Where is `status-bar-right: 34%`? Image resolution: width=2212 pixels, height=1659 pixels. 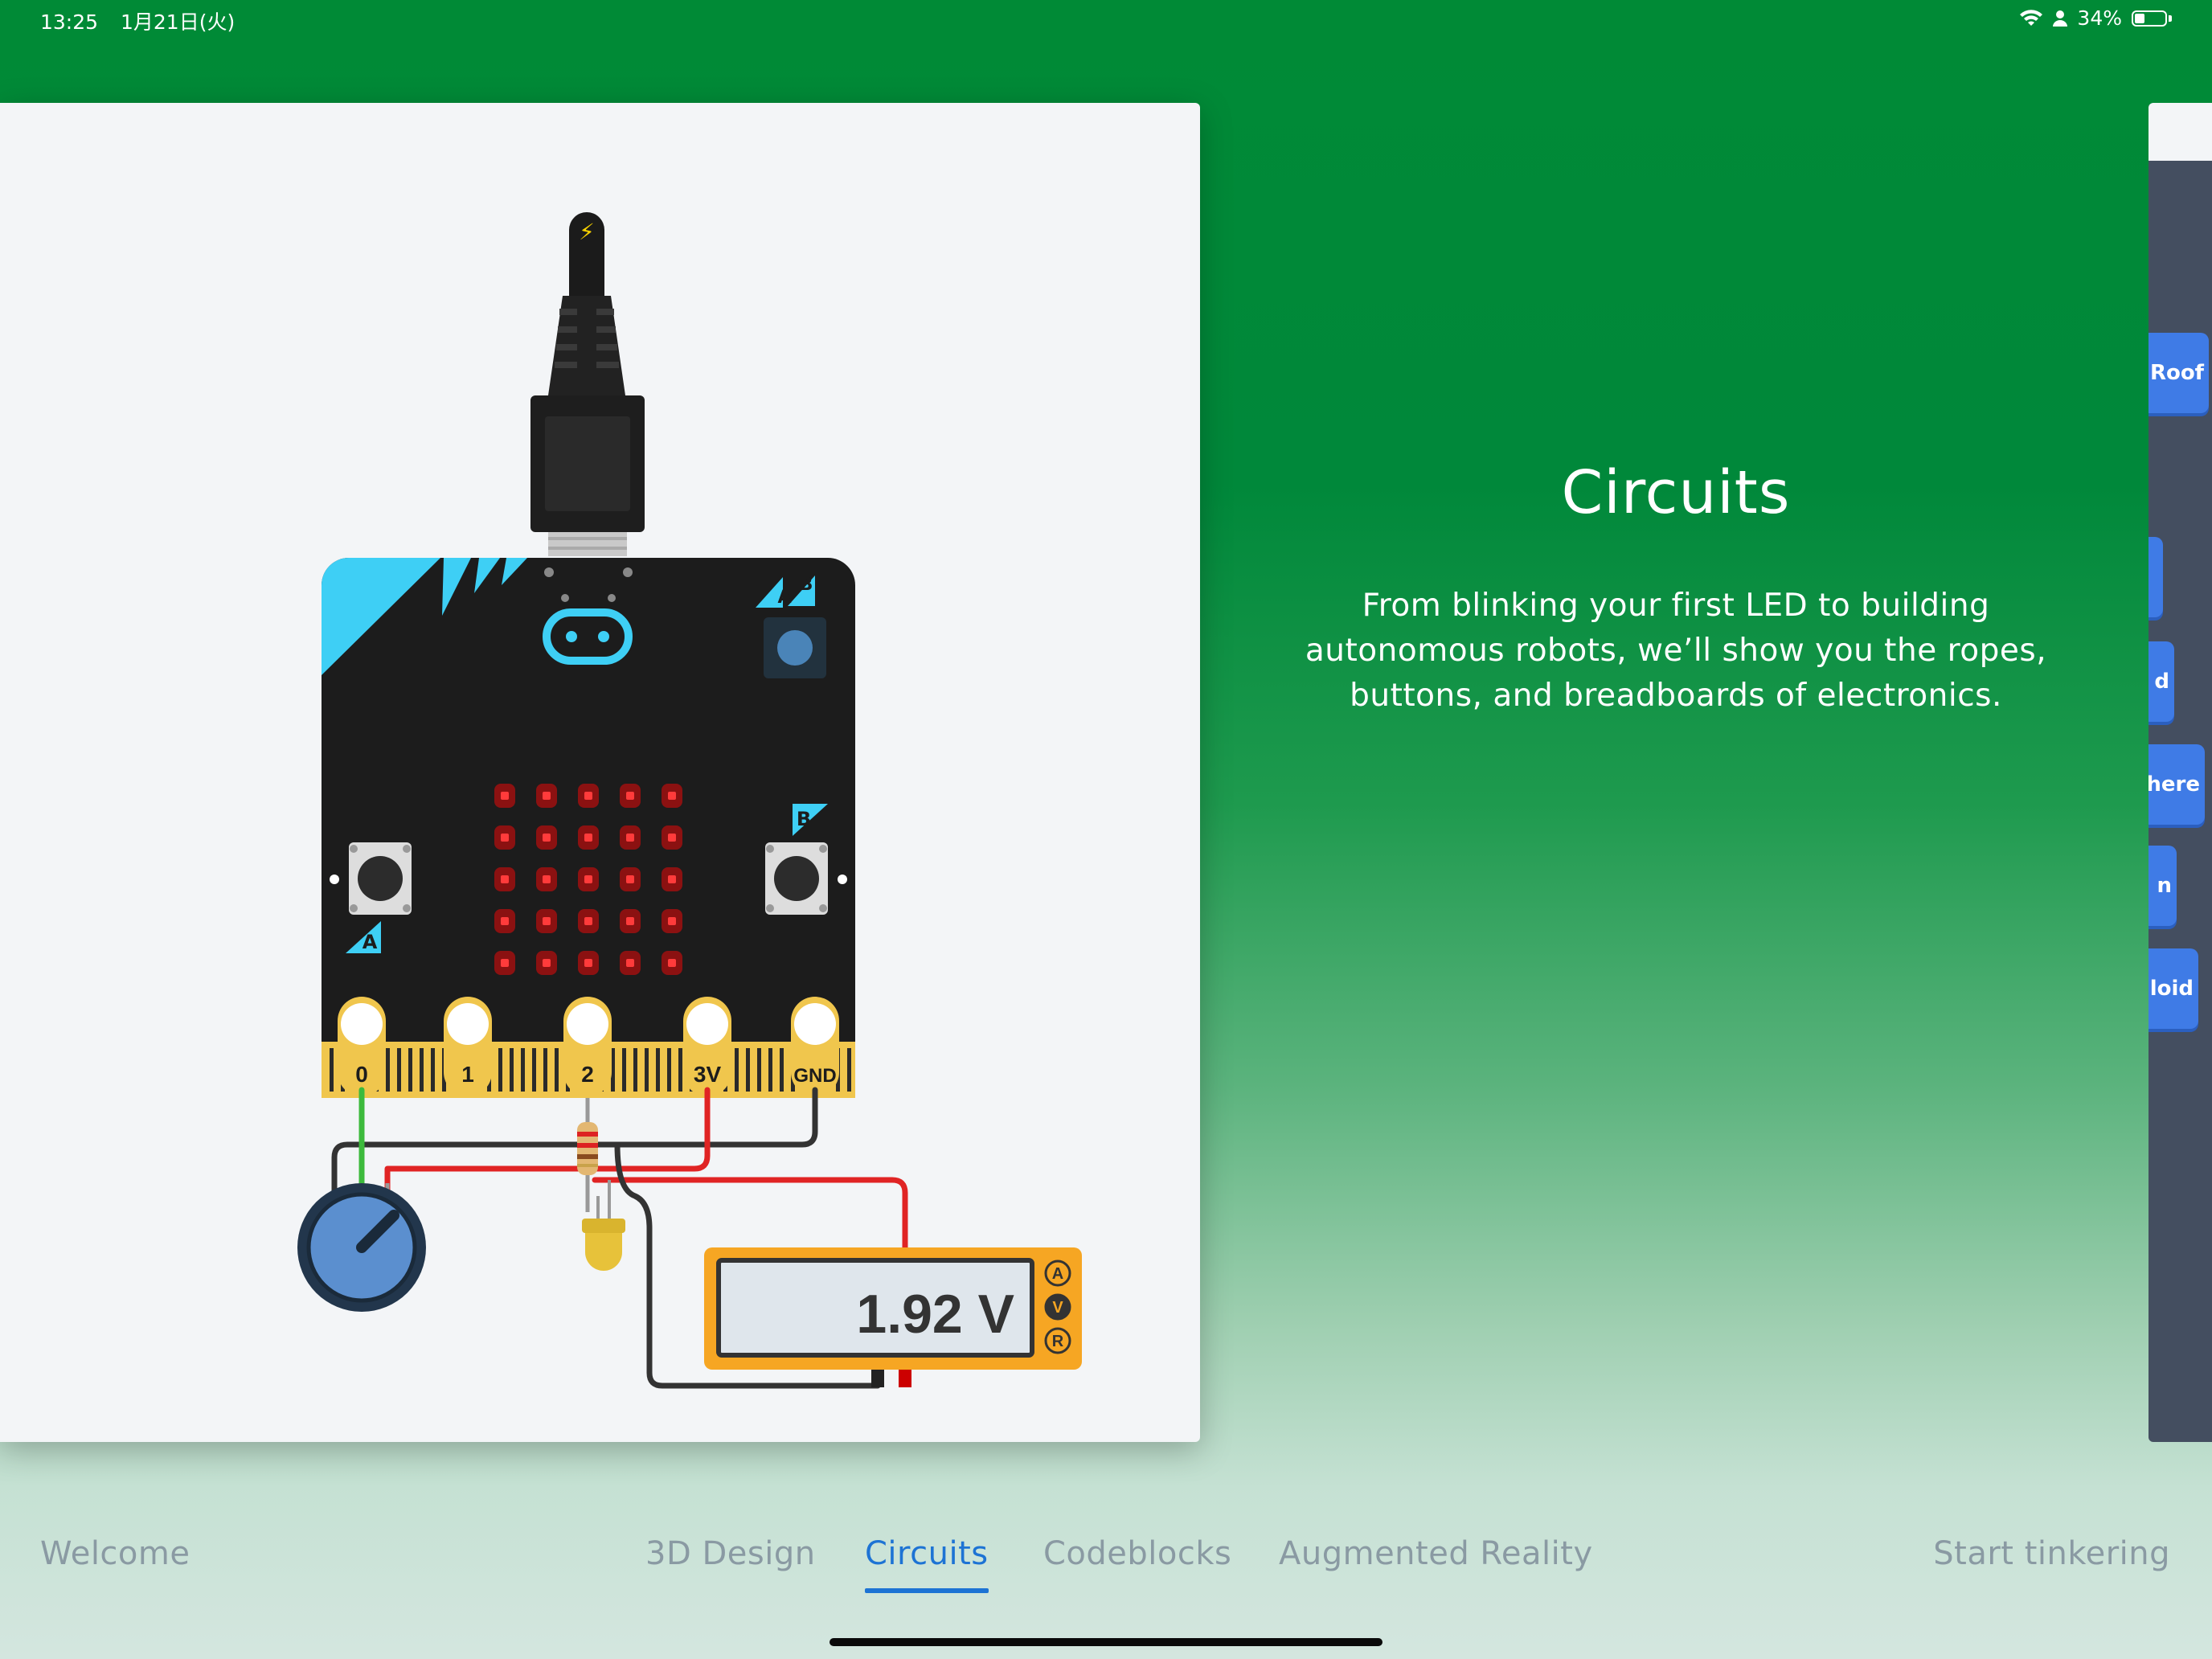
status-bar-right: 34% is located at coordinates (2095, 18).